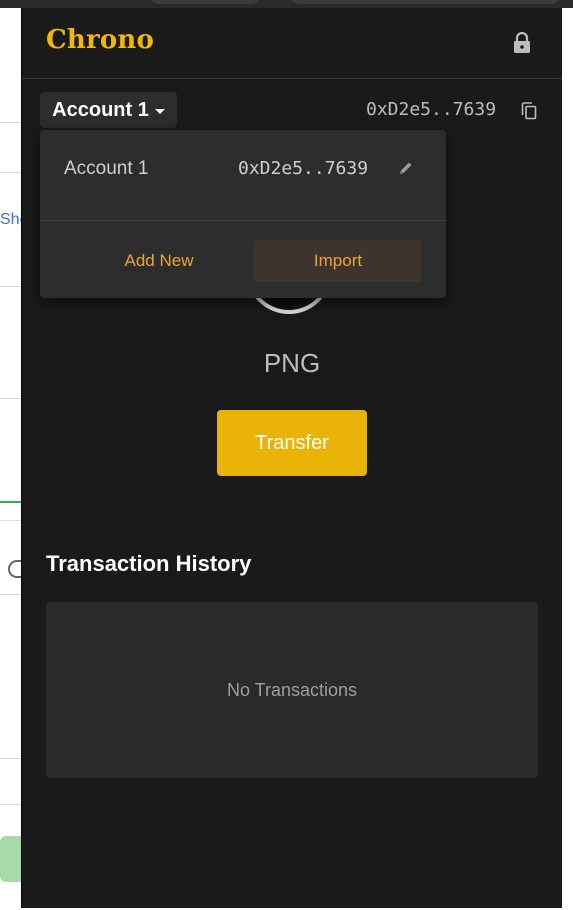 Image resolution: width=573 pixels, height=910 pixels. What do you see at coordinates (11, 859) in the screenshot?
I see `bg-green-button` at bounding box center [11, 859].